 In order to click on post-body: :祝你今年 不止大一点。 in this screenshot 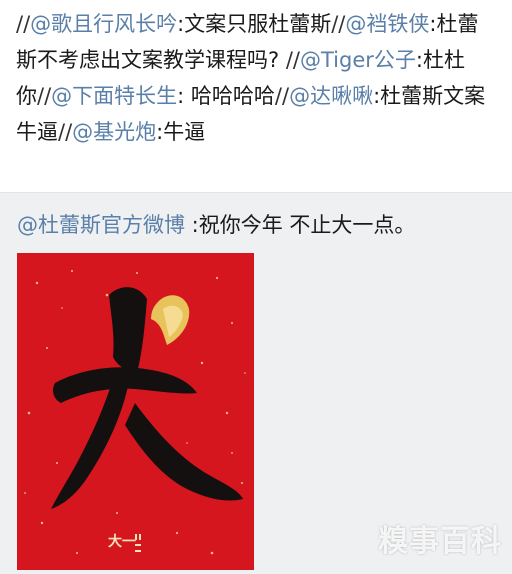, I will do `click(300, 225)`.